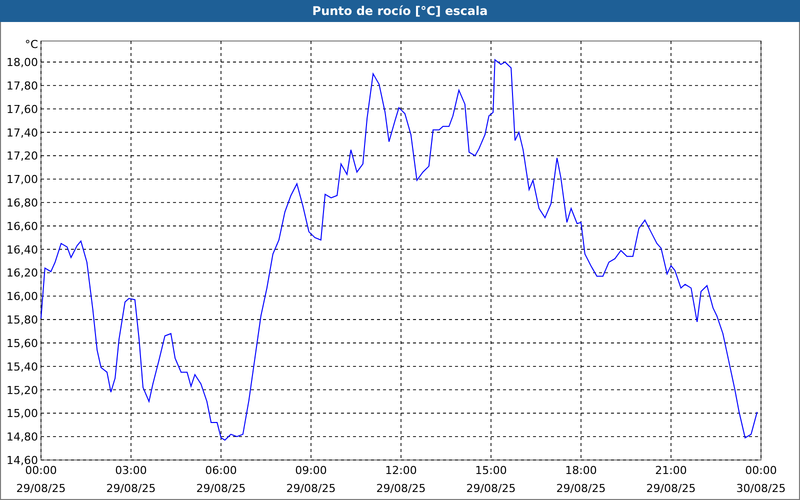  I want to click on y-tick-label: 16,60, so click(22, 226).